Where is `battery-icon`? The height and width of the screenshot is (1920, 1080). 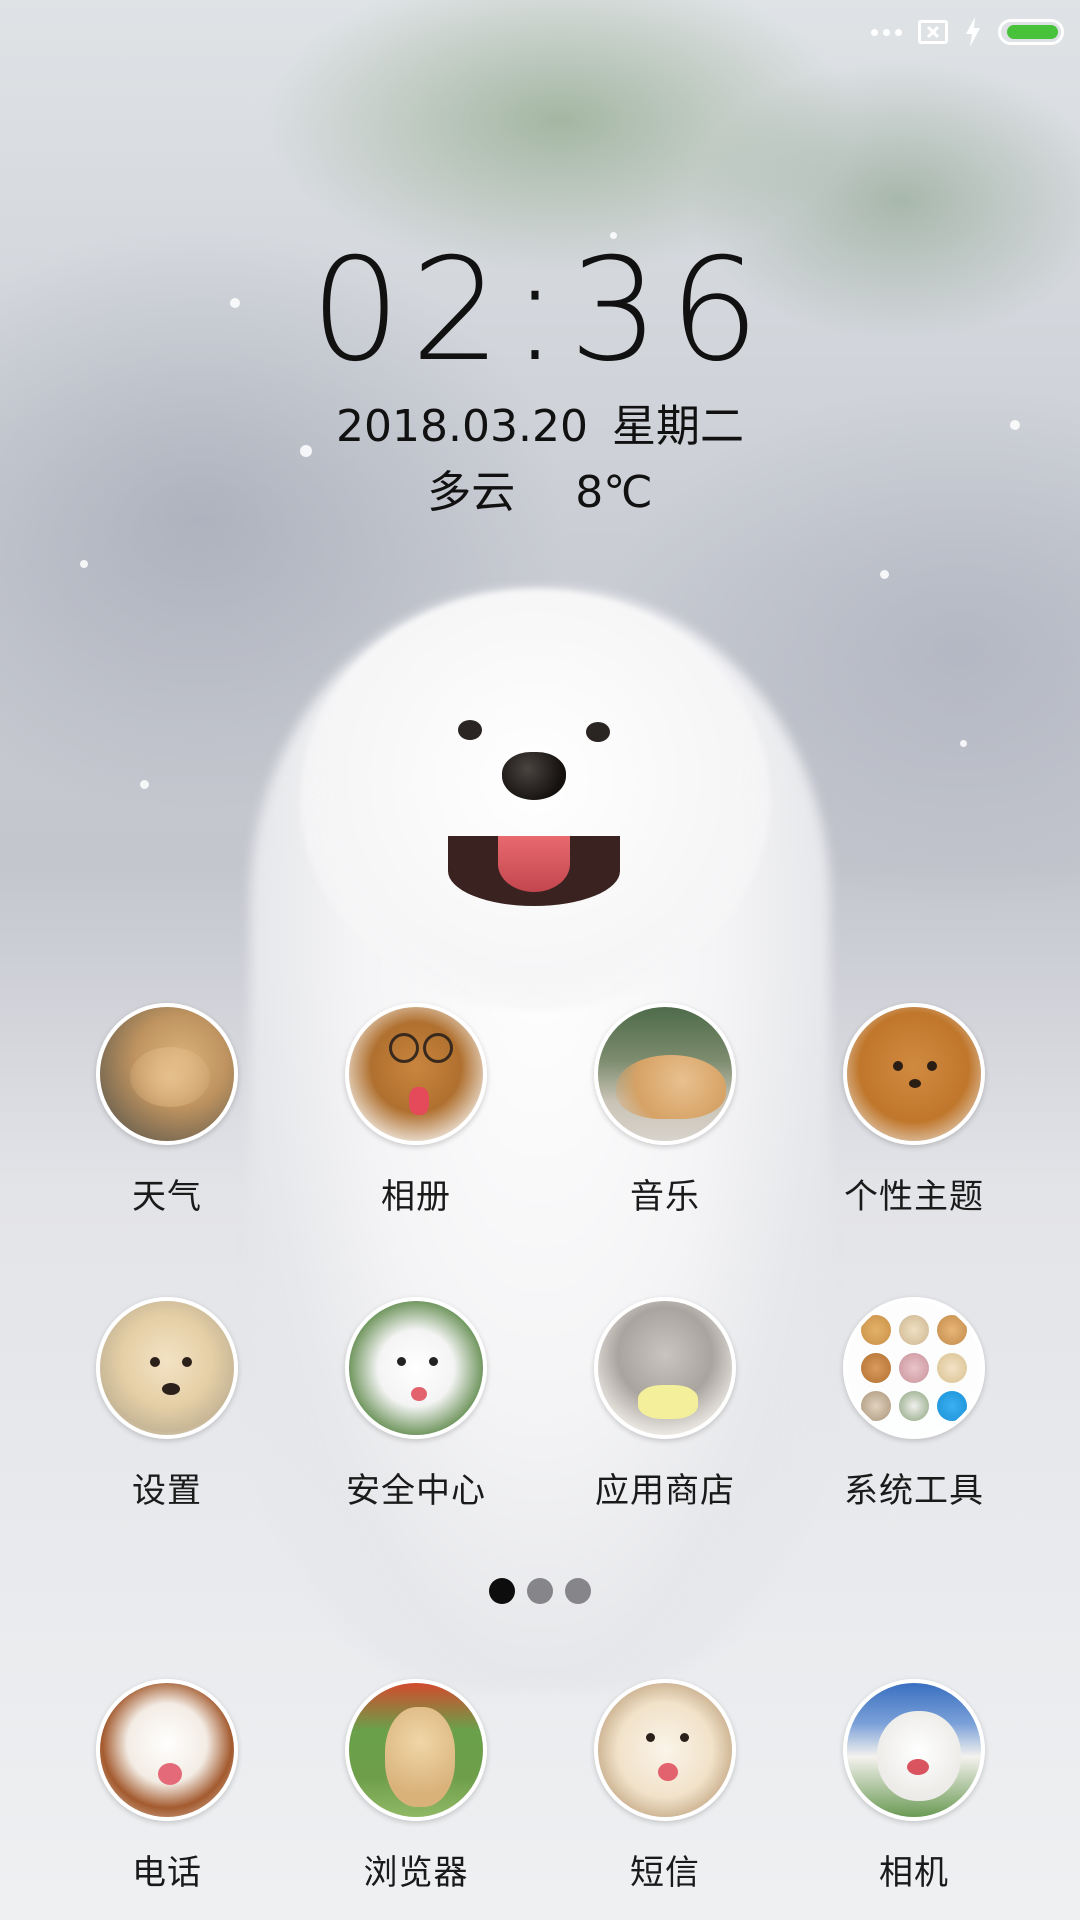
battery-icon is located at coordinates (1031, 32).